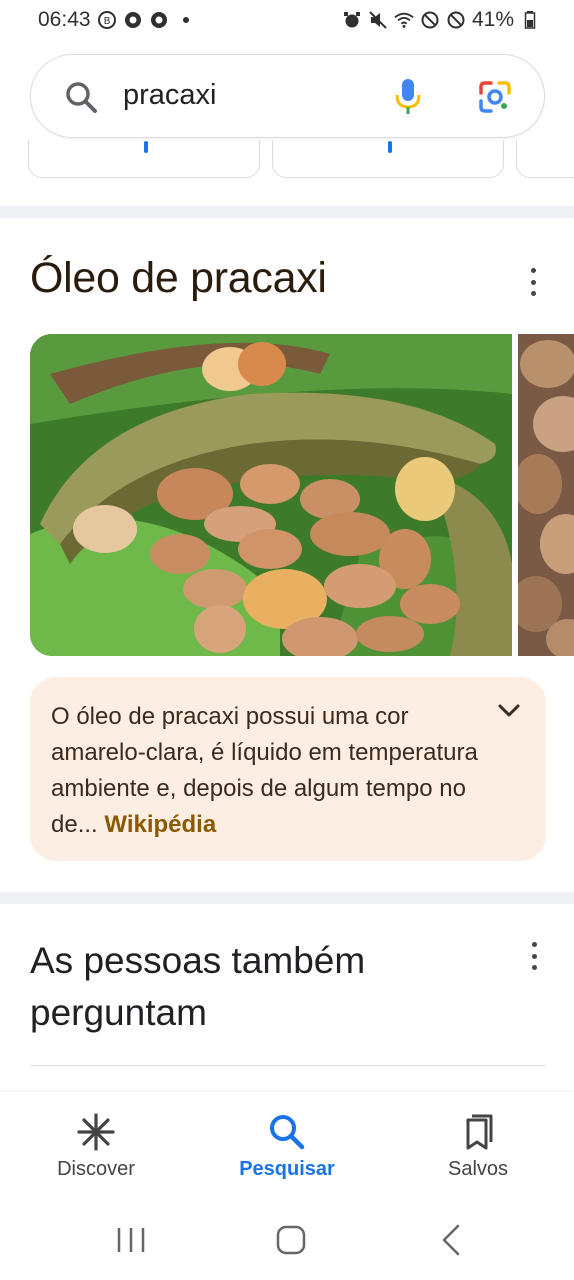 This screenshot has height=1280, width=574. Describe the element at coordinates (185, 20) in the screenshot. I see `notification-dot` at that location.